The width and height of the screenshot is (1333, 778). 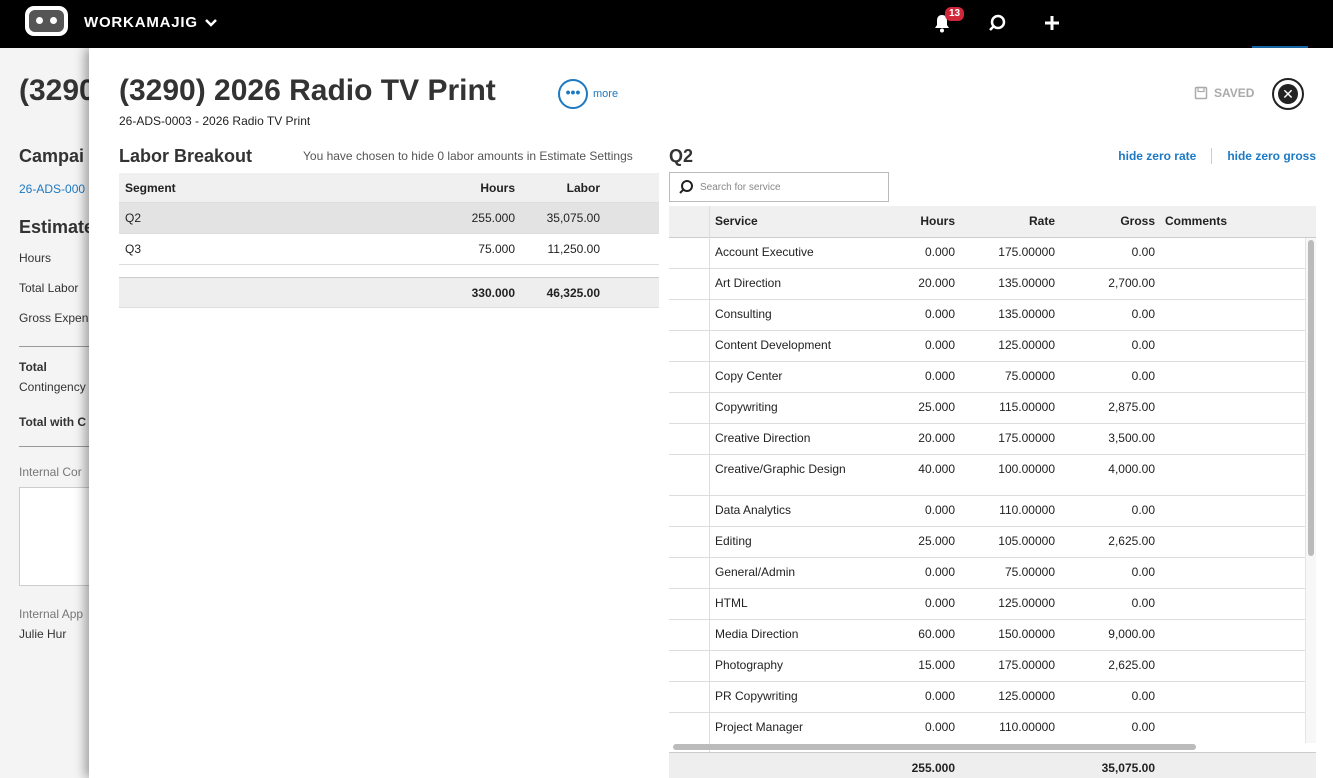 What do you see at coordinates (52, 189) in the screenshot?
I see `bg-campaign-link: 26-ADS-000` at bounding box center [52, 189].